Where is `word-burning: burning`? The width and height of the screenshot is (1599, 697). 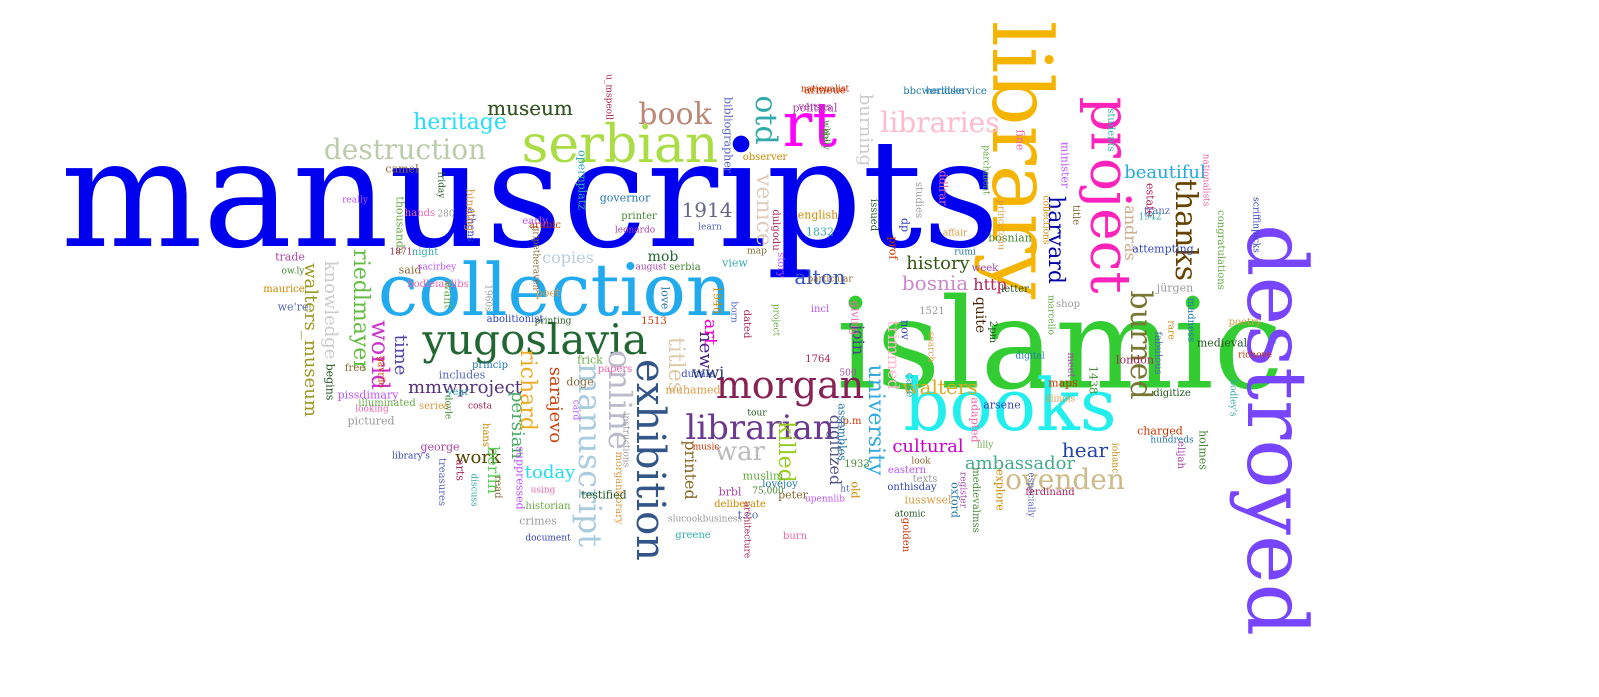 word-burning: burning is located at coordinates (865, 130).